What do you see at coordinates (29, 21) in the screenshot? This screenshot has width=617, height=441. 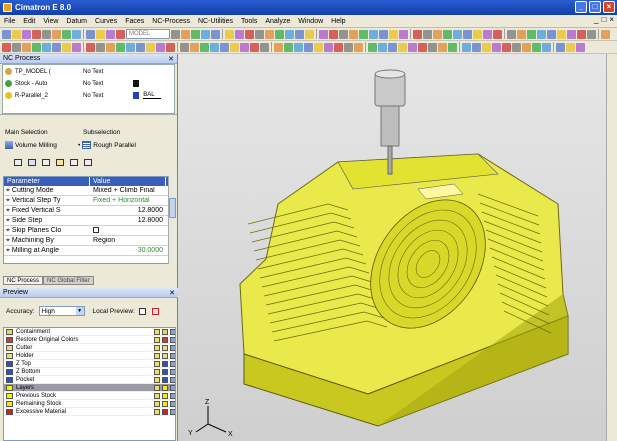 I see `menu-edit: Edit` at bounding box center [29, 21].